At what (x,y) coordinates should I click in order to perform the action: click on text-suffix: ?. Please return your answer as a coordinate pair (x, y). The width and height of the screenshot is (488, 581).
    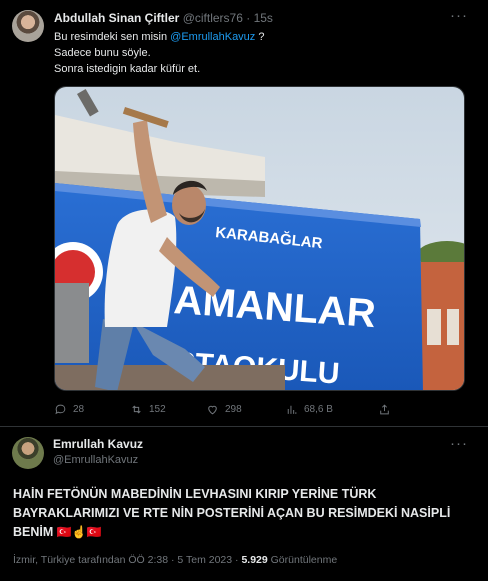
    Looking at the image, I should click on (260, 37).